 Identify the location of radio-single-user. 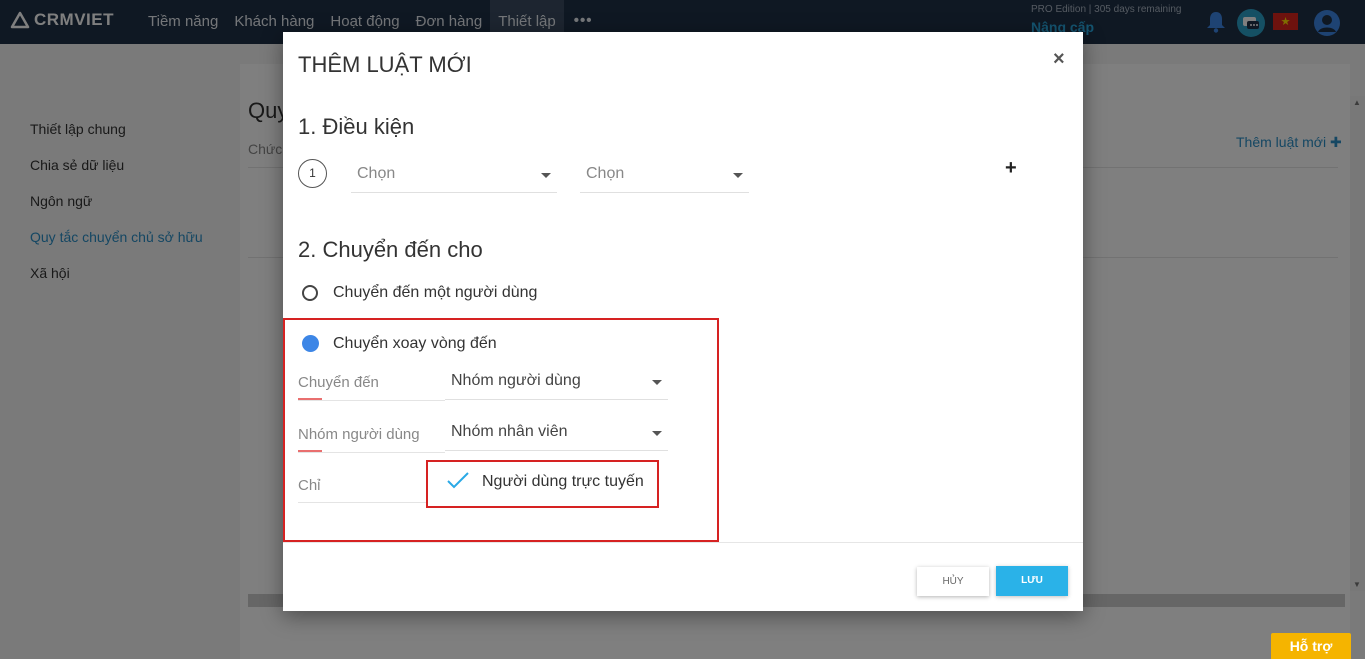
(310, 293).